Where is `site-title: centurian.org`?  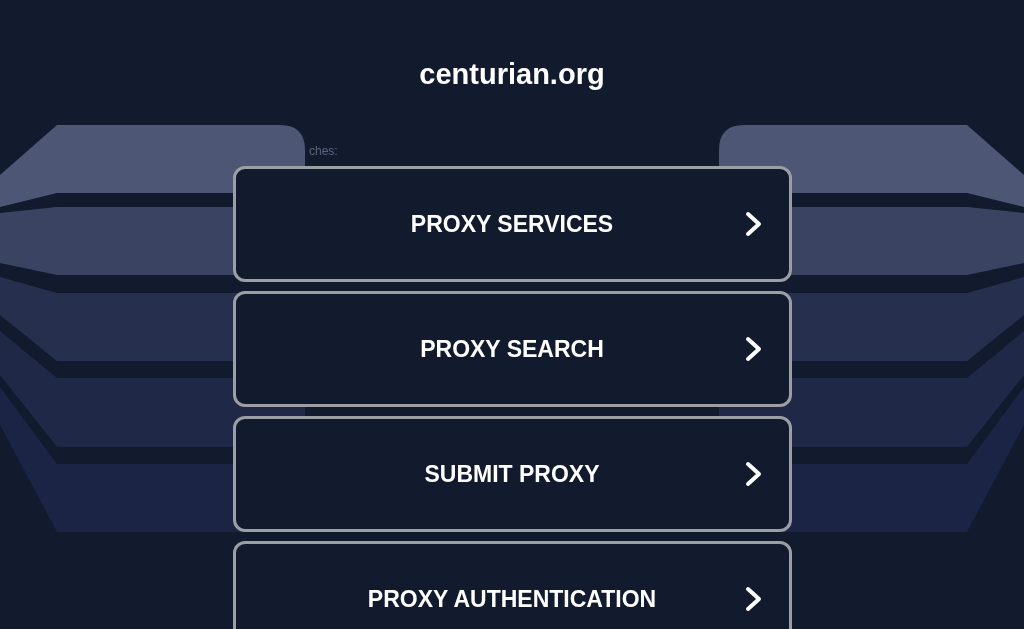 site-title: centurian.org is located at coordinates (512, 74).